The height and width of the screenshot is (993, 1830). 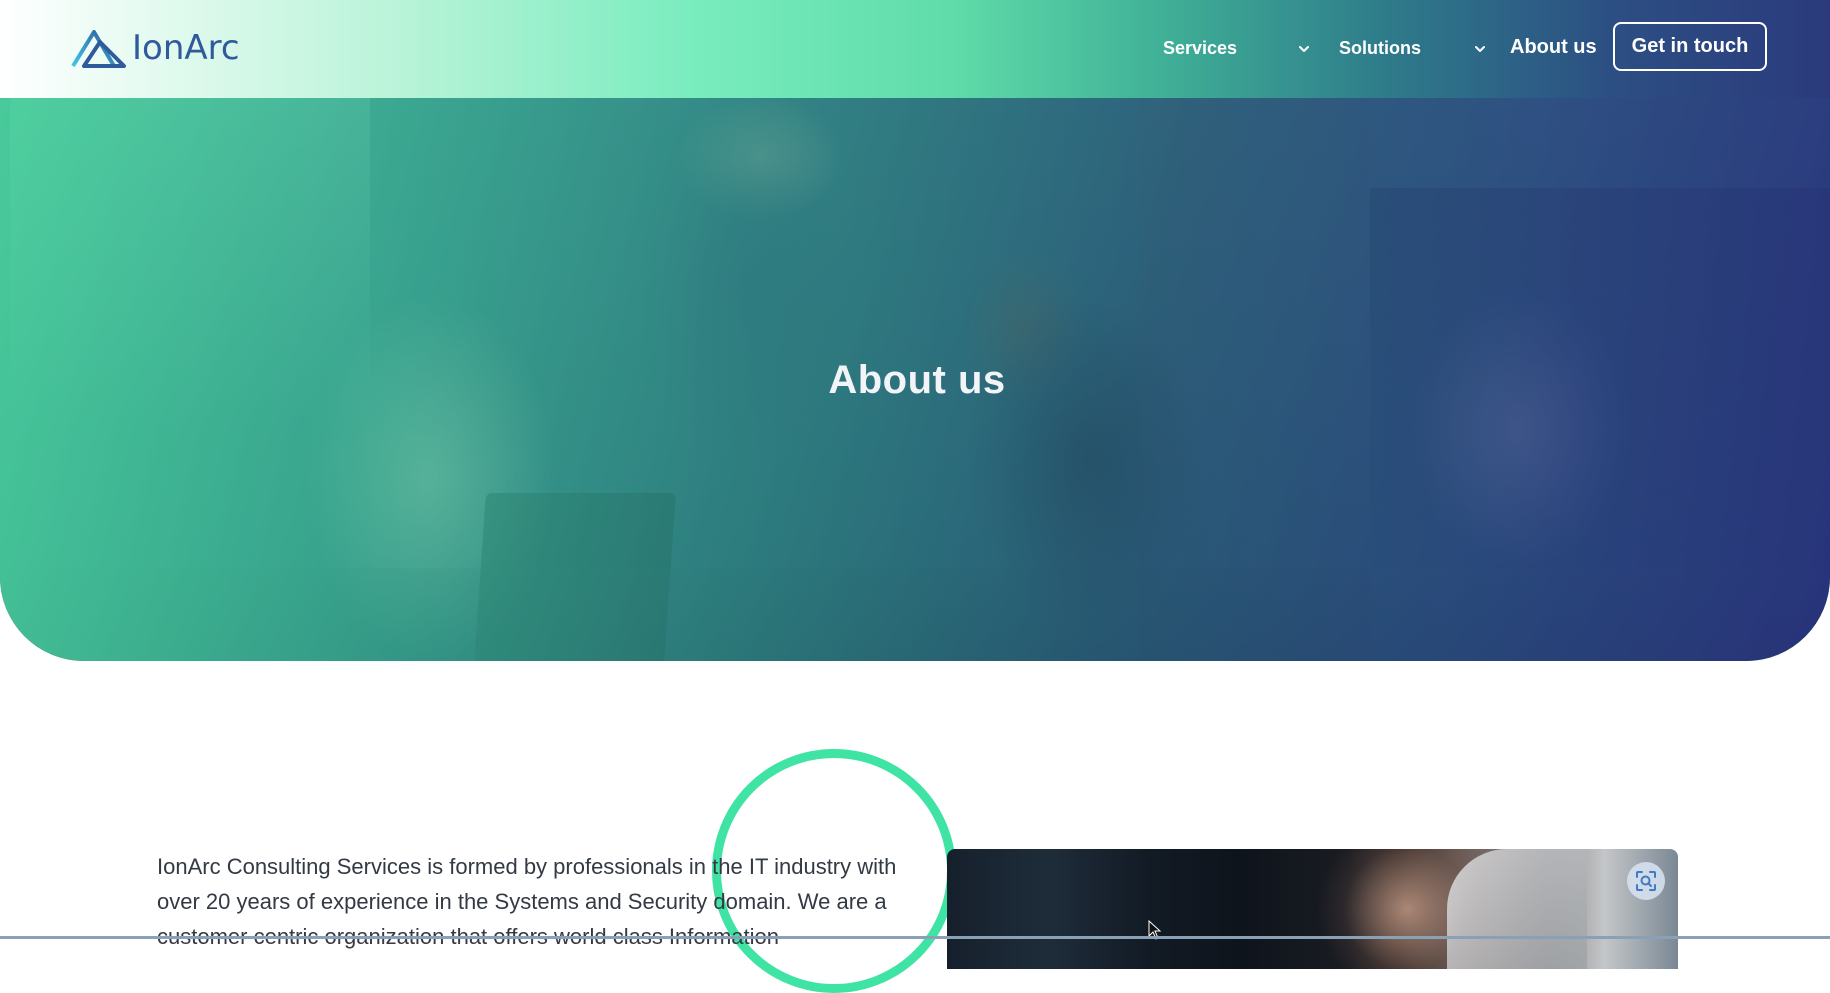 What do you see at coordinates (1553, 47) in the screenshot?
I see `nav-about-us: About us` at bounding box center [1553, 47].